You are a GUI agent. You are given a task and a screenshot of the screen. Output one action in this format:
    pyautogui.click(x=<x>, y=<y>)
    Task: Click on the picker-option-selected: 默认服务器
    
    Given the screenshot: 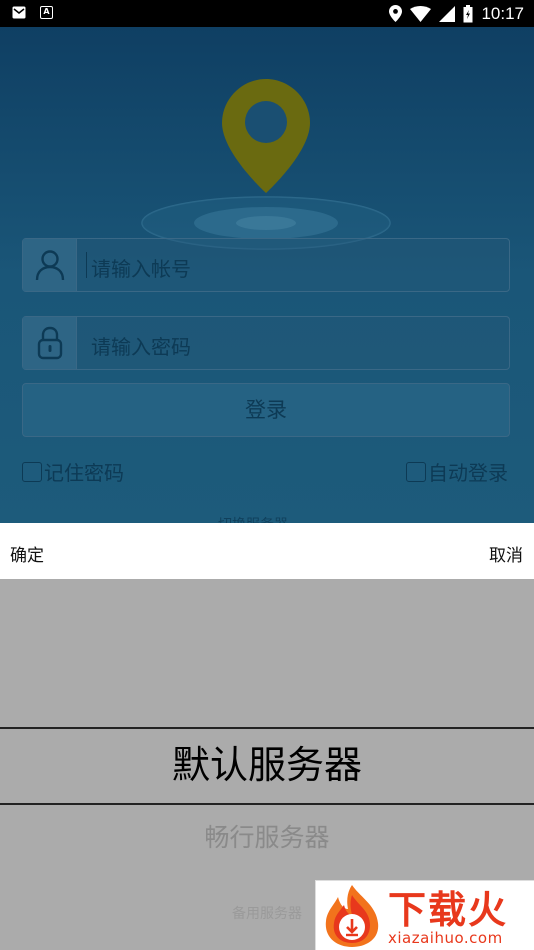 What is the action you would take?
    pyautogui.click(x=267, y=765)
    